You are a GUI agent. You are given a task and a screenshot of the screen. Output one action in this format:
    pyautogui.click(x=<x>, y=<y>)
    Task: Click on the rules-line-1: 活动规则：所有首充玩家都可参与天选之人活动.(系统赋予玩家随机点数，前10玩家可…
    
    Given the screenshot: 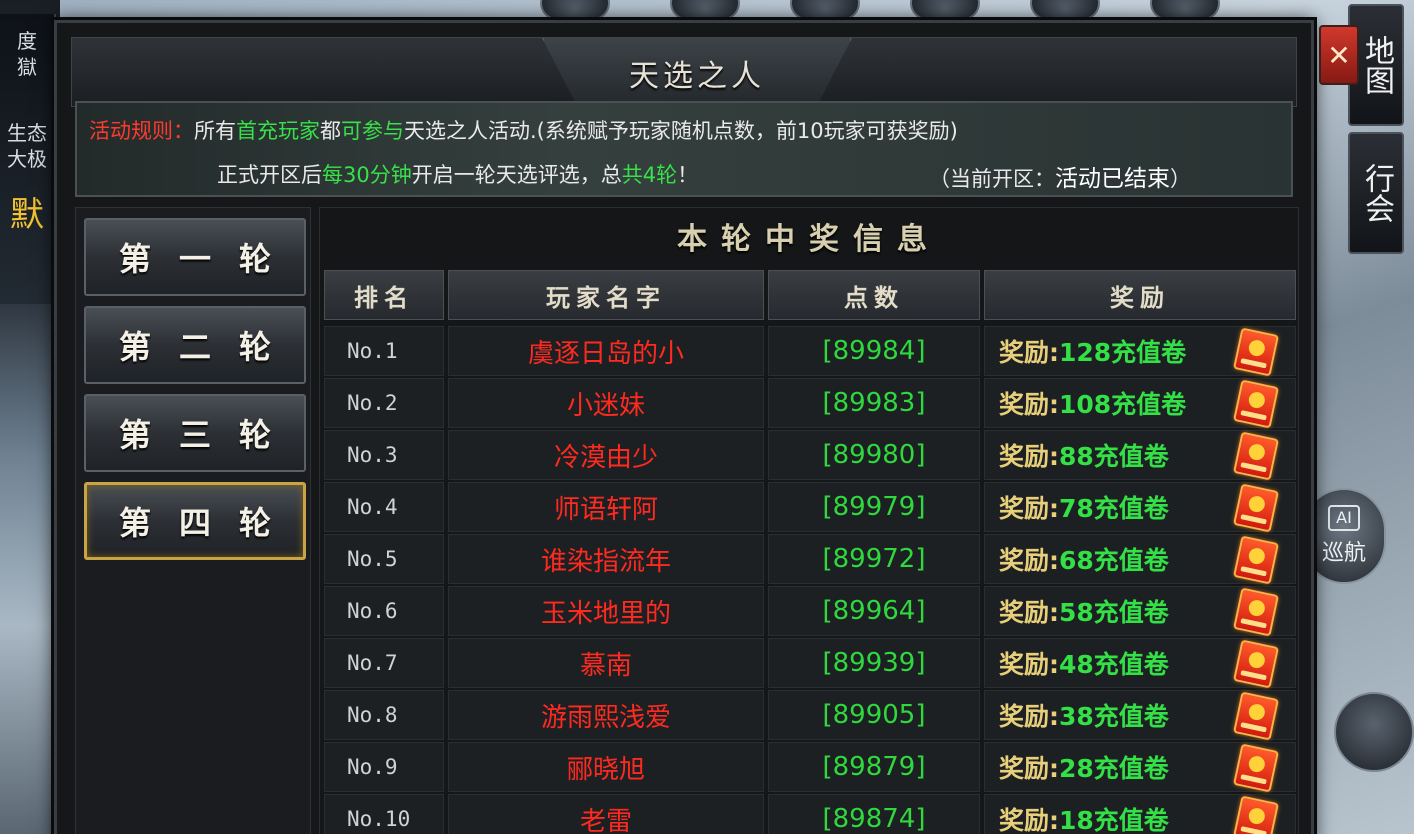 What is the action you would take?
    pyautogui.click(x=523, y=130)
    